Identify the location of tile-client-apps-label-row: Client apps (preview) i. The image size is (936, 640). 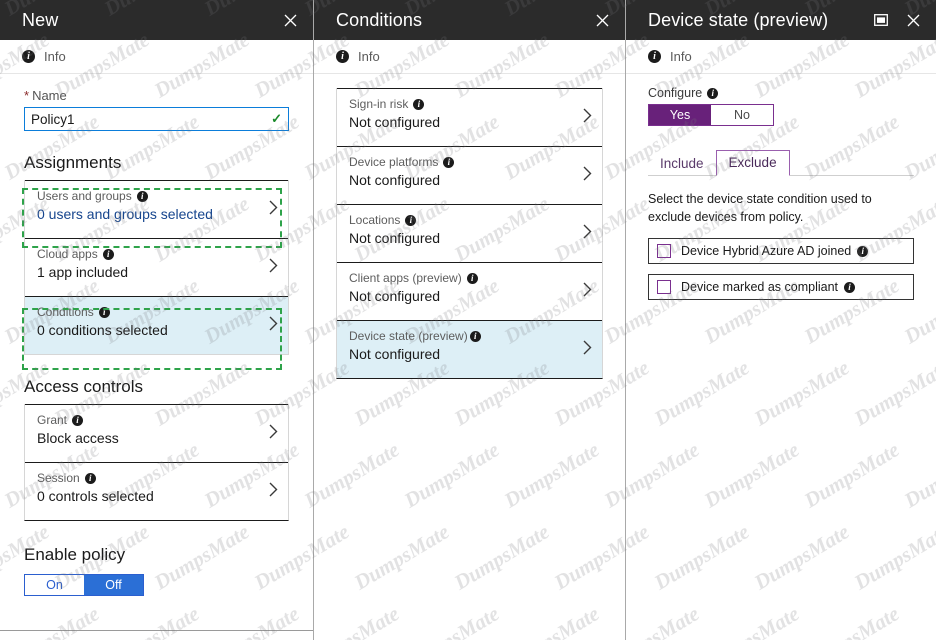
(460, 278).